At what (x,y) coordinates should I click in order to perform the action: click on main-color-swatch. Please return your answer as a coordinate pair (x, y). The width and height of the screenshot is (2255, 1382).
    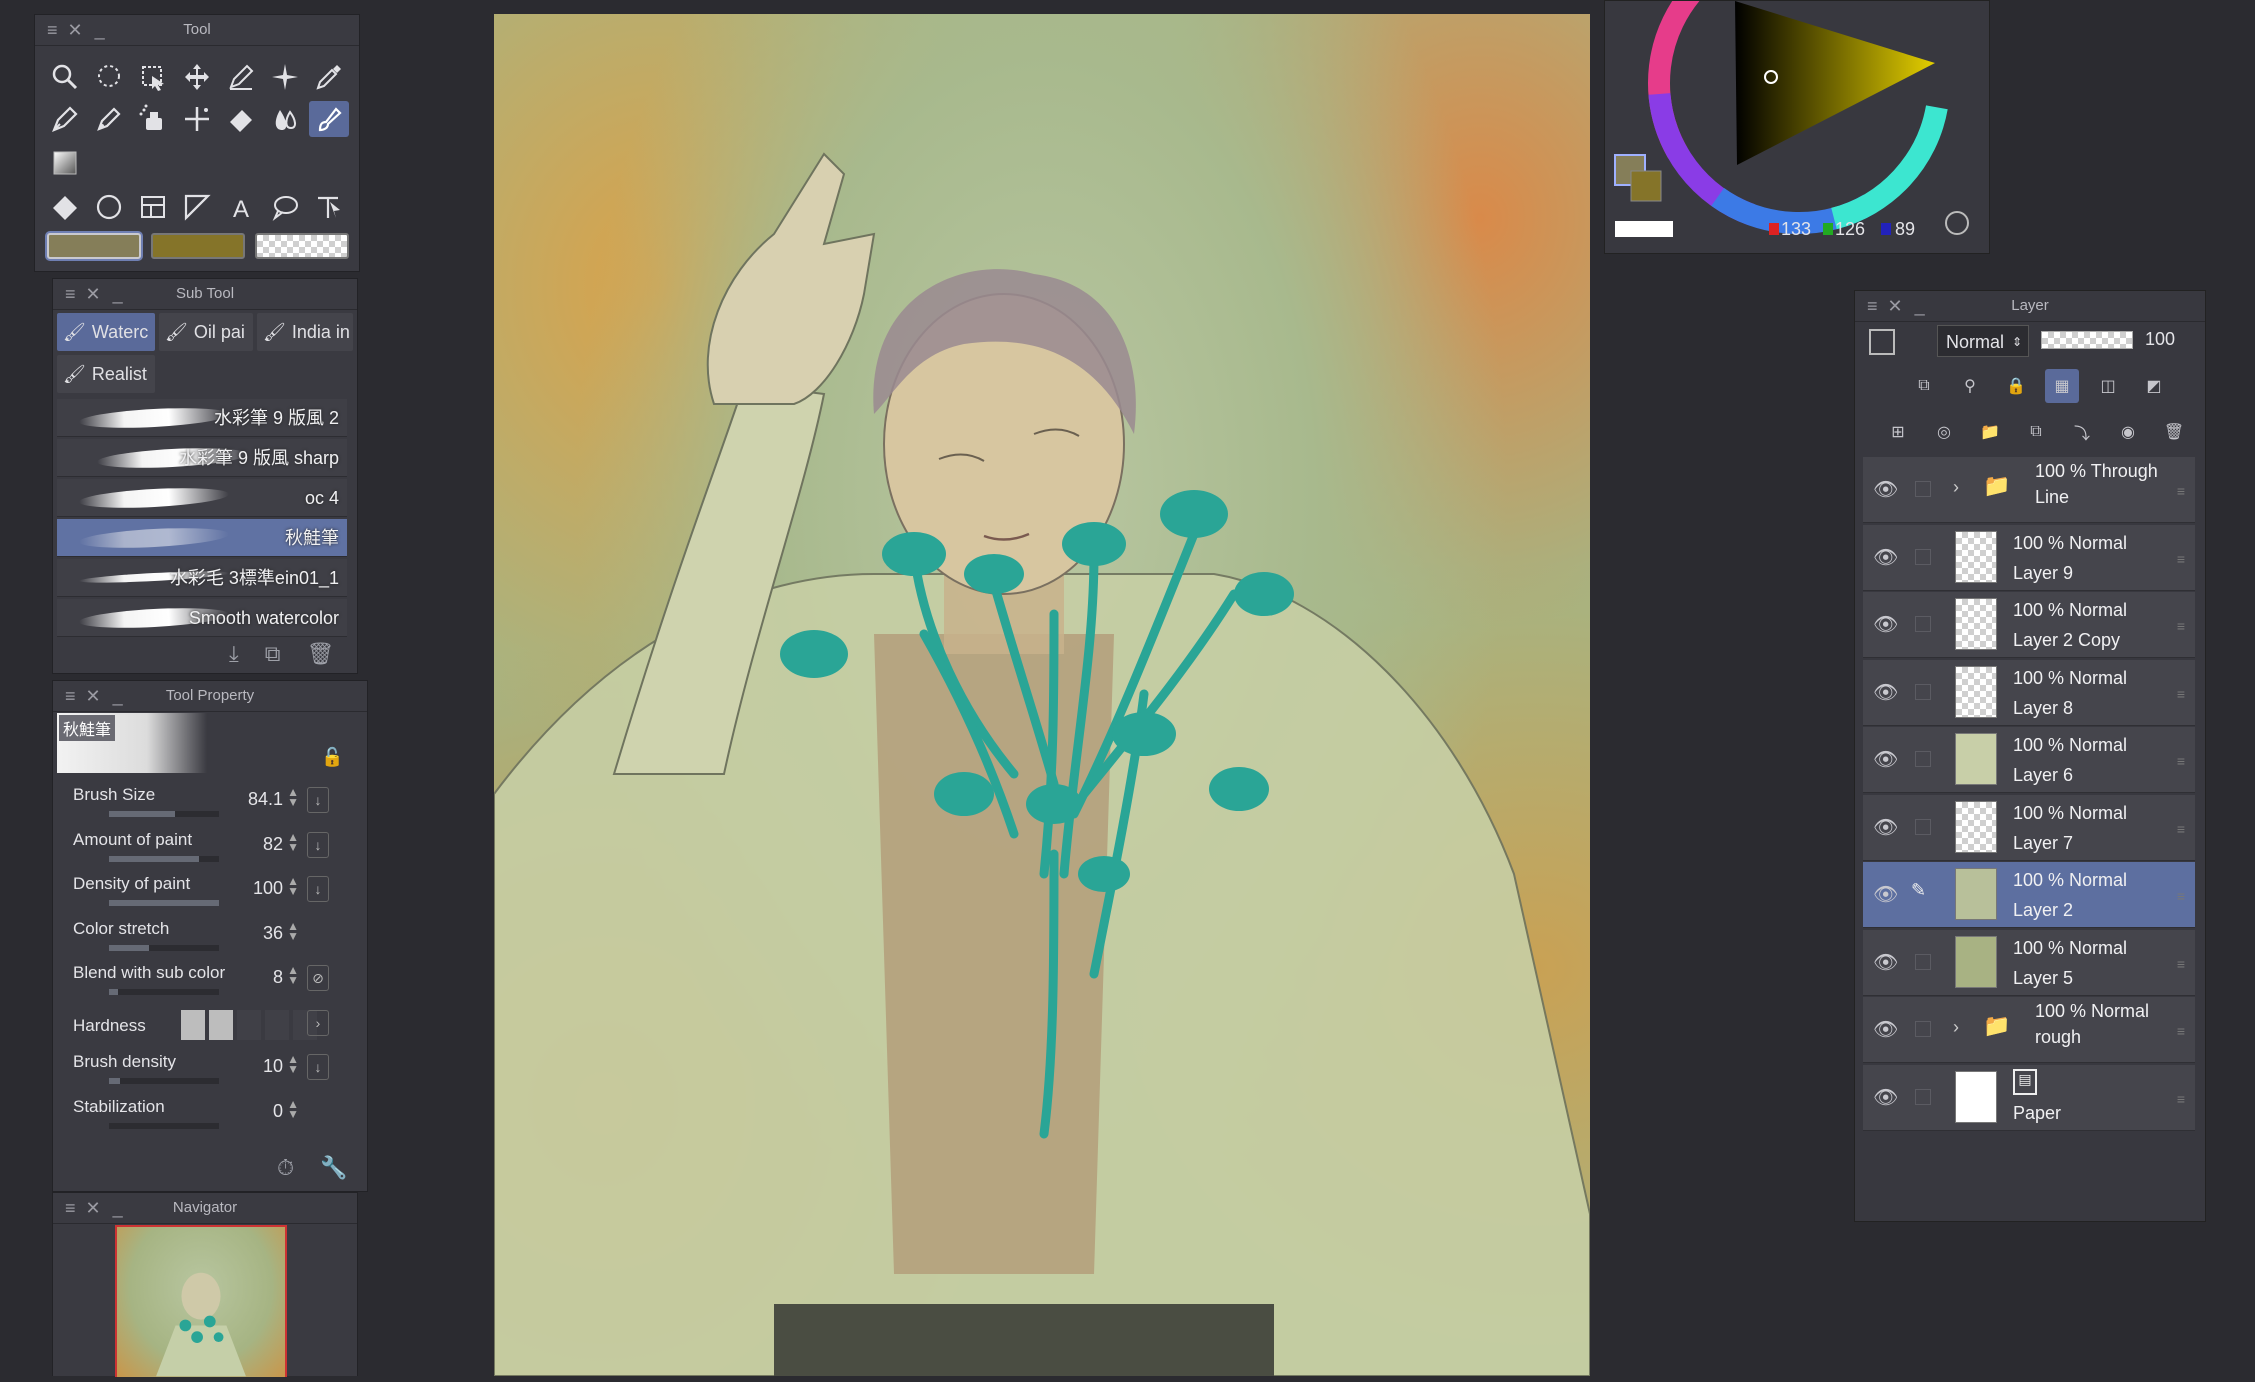
    Looking at the image, I should click on (94, 246).